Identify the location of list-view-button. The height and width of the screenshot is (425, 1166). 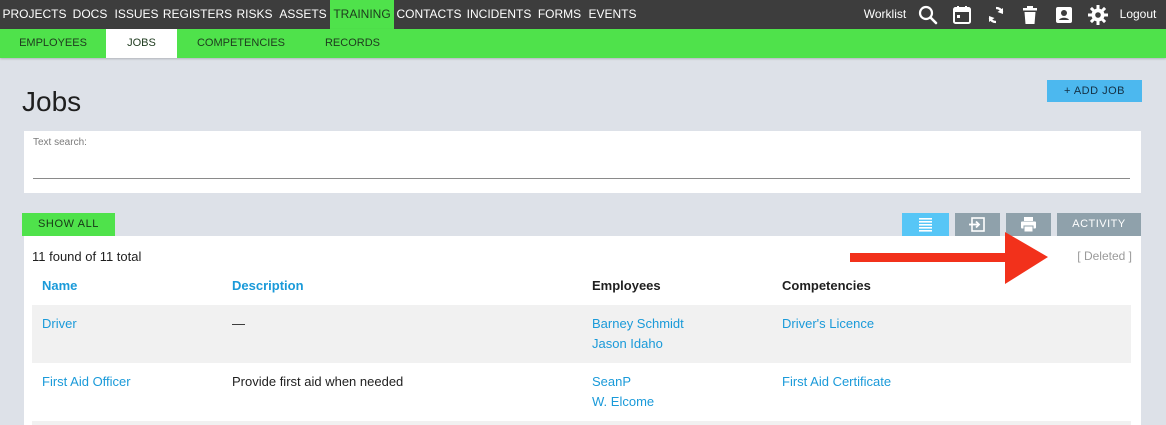
(925, 224).